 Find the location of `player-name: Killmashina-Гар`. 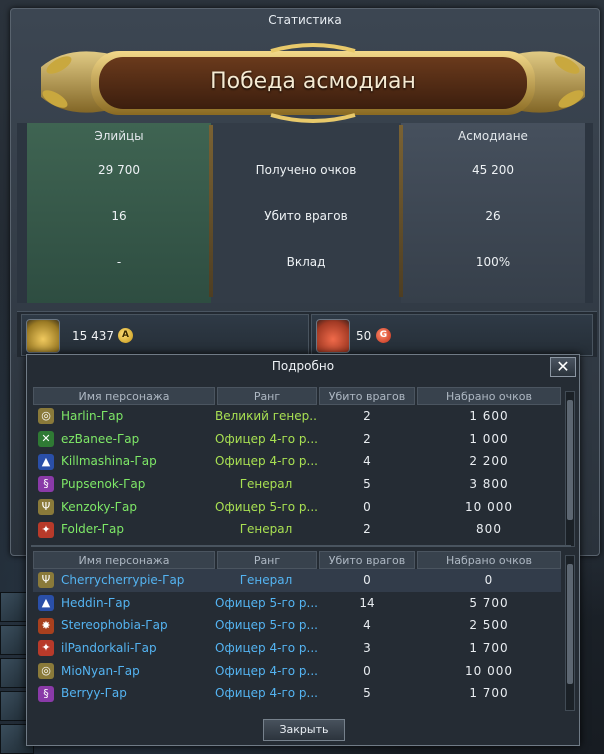

player-name: Killmashina-Гар is located at coordinates (109, 461).